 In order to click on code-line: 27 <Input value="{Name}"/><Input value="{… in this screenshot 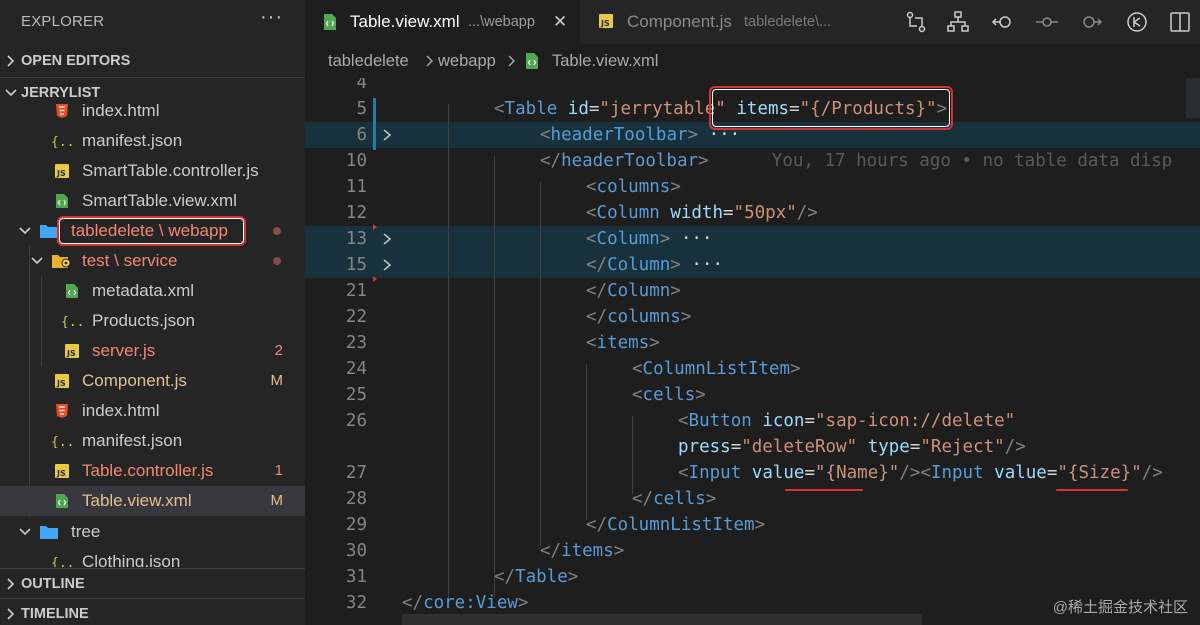, I will do `click(752, 473)`.